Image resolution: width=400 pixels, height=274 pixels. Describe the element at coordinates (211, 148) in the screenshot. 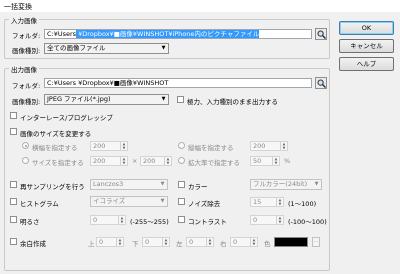

I see `height-label: 縦幅を指定する` at that location.